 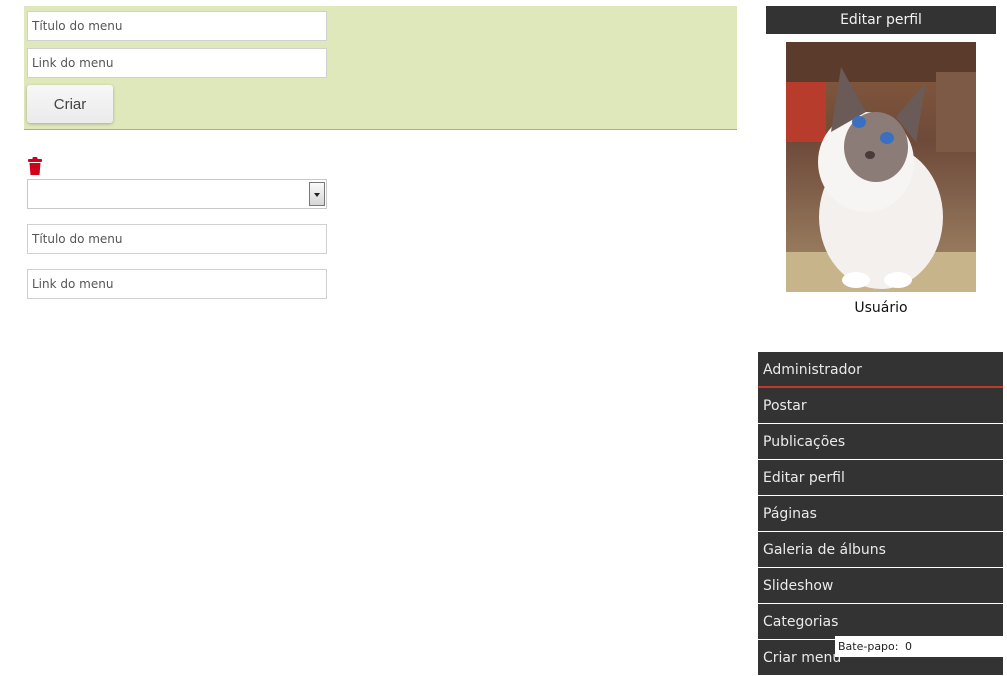 I want to click on avatar, so click(x=881, y=167).